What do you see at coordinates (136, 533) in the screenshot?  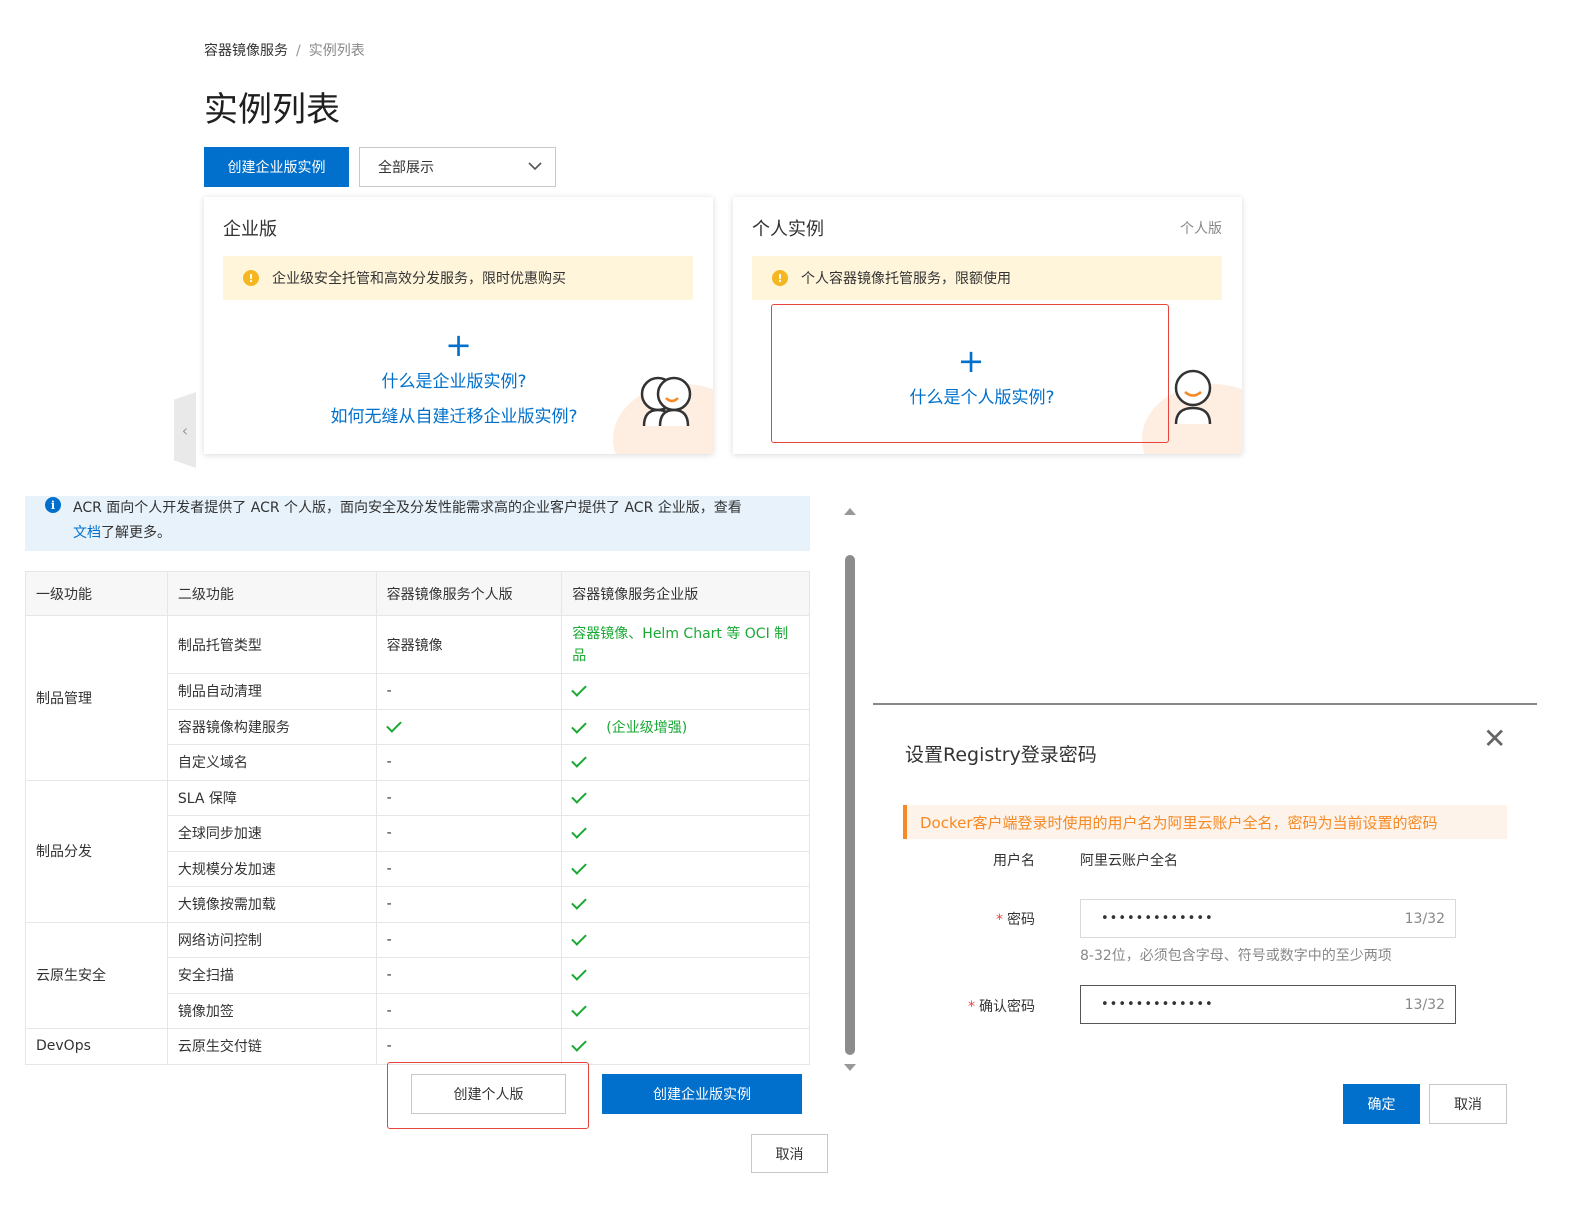 I see `info-banner-suffix: 了解更多。` at bounding box center [136, 533].